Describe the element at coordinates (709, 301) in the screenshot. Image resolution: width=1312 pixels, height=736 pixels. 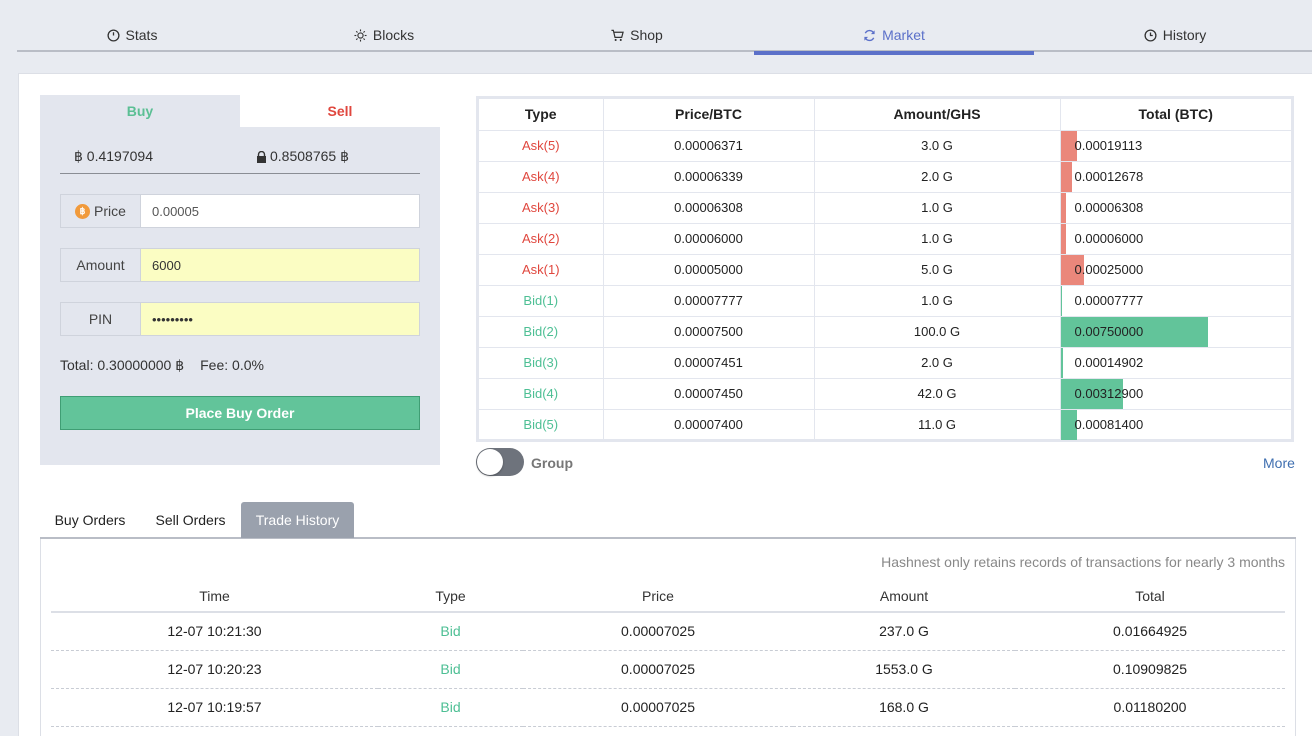
I see `order-price: 0.00007777` at that location.